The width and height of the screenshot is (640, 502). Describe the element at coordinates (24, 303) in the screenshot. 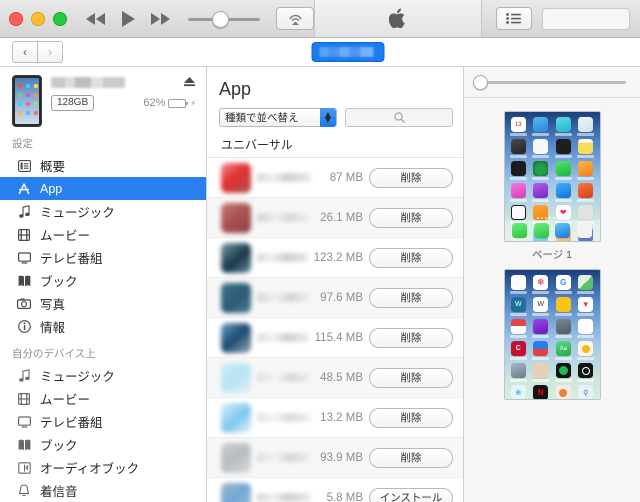

I see `camera-icon` at that location.